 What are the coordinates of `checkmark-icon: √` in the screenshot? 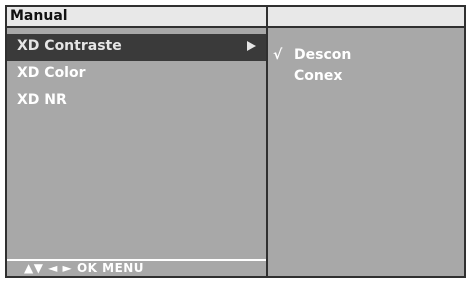 It's located at (278, 55).